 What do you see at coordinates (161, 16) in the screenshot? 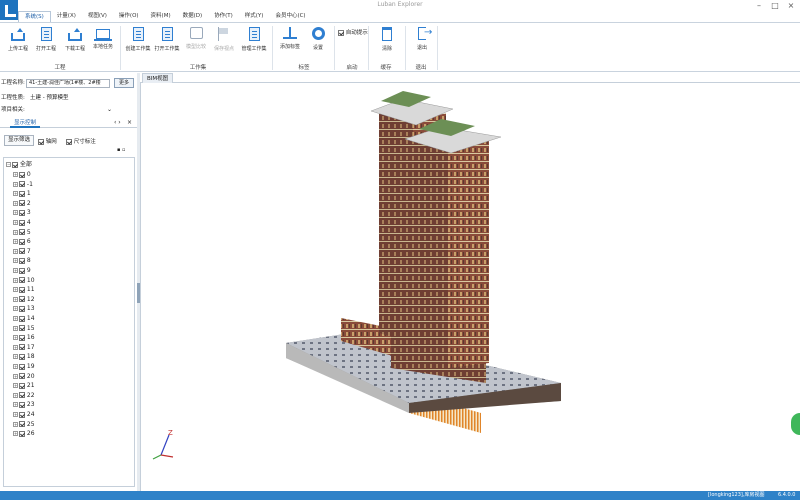
I see `menu-materials: 资料(M)` at bounding box center [161, 16].